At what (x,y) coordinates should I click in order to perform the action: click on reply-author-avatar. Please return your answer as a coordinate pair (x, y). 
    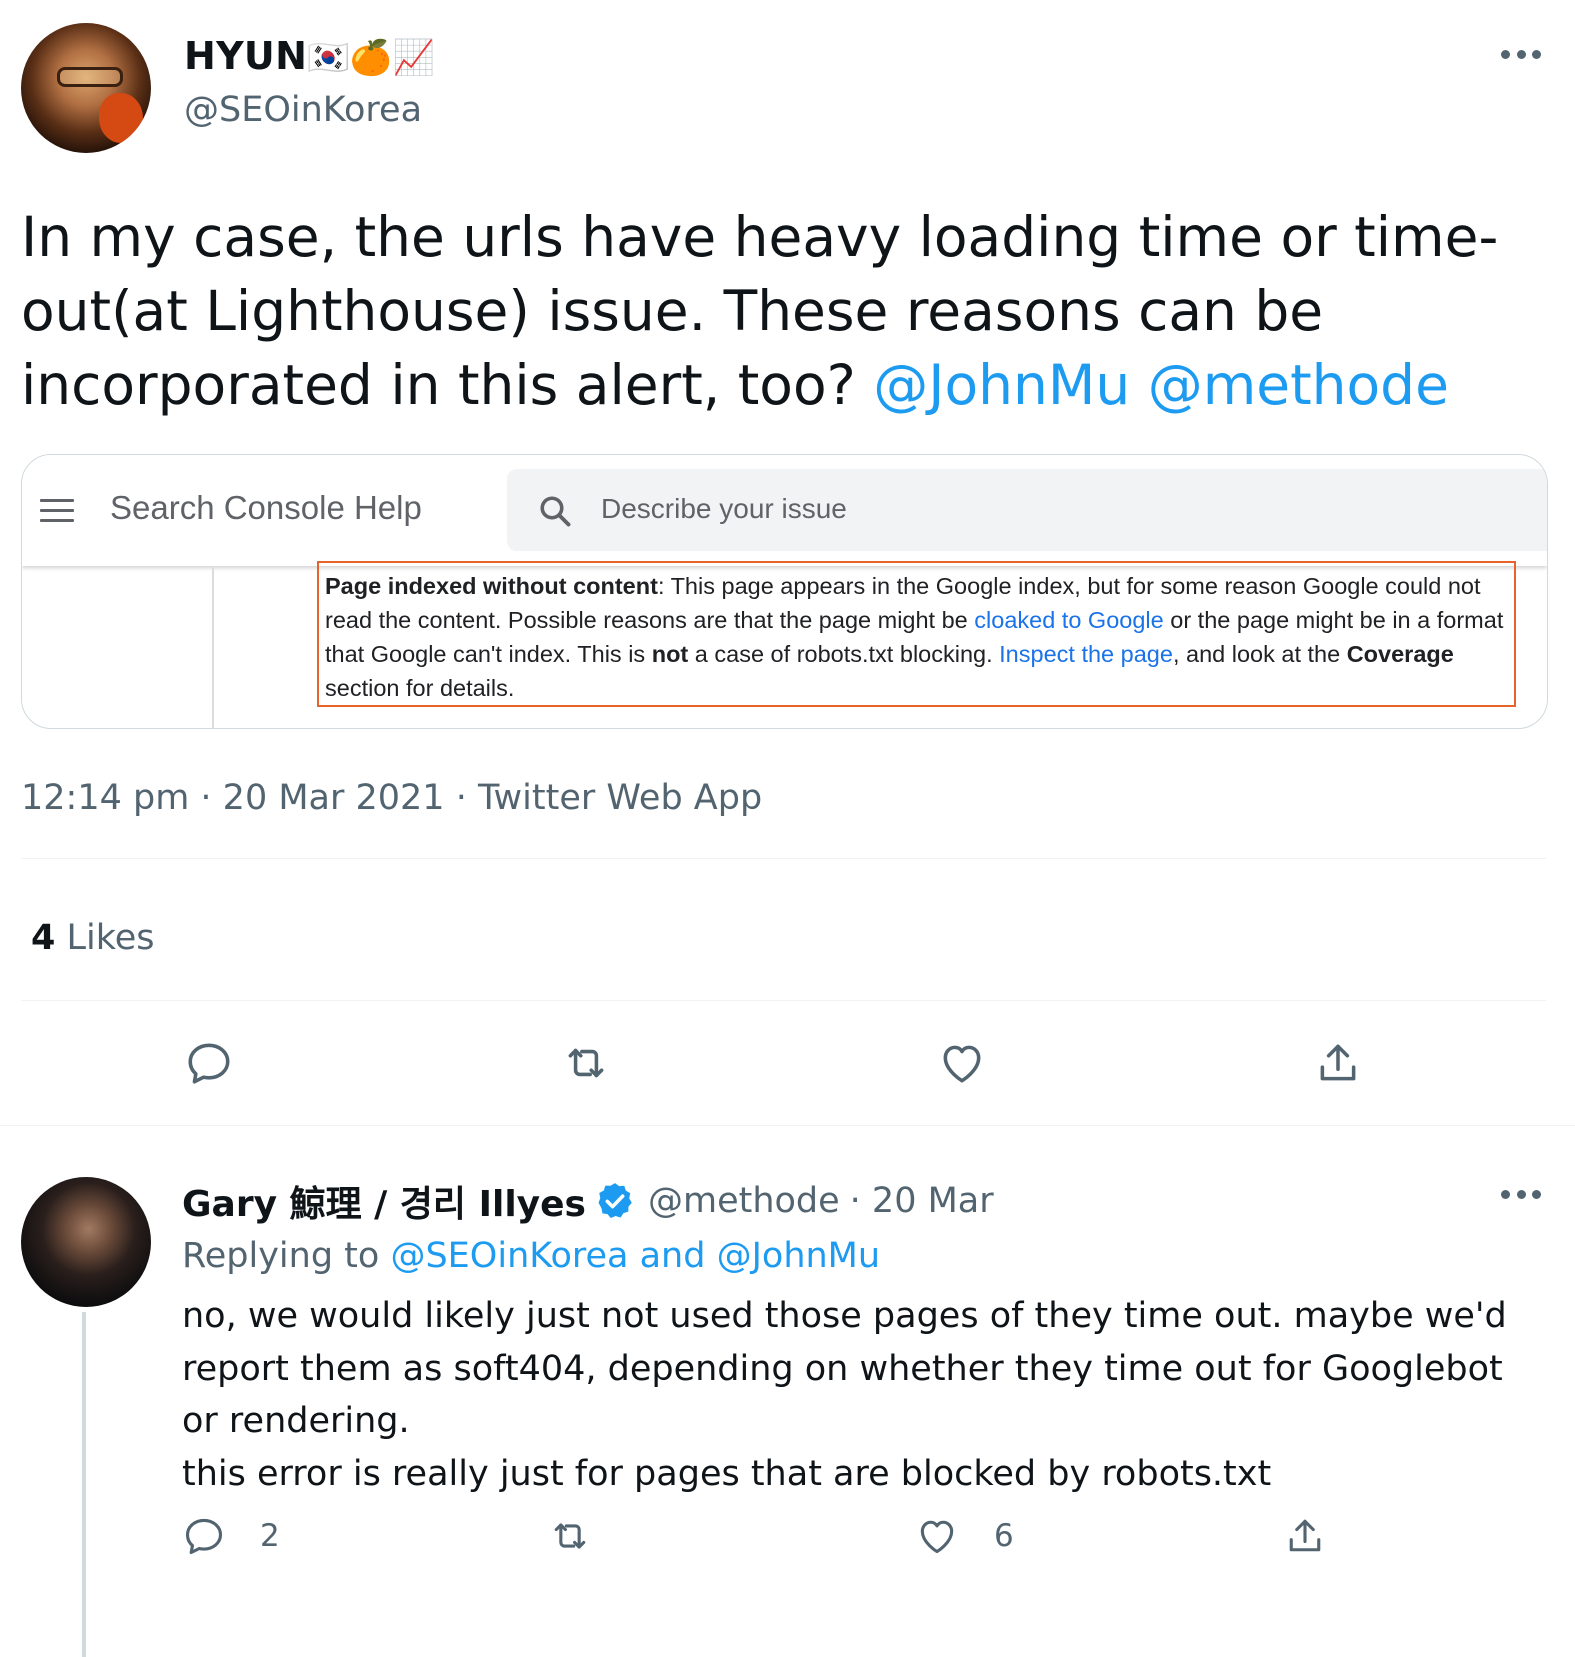
    Looking at the image, I should click on (86, 1242).